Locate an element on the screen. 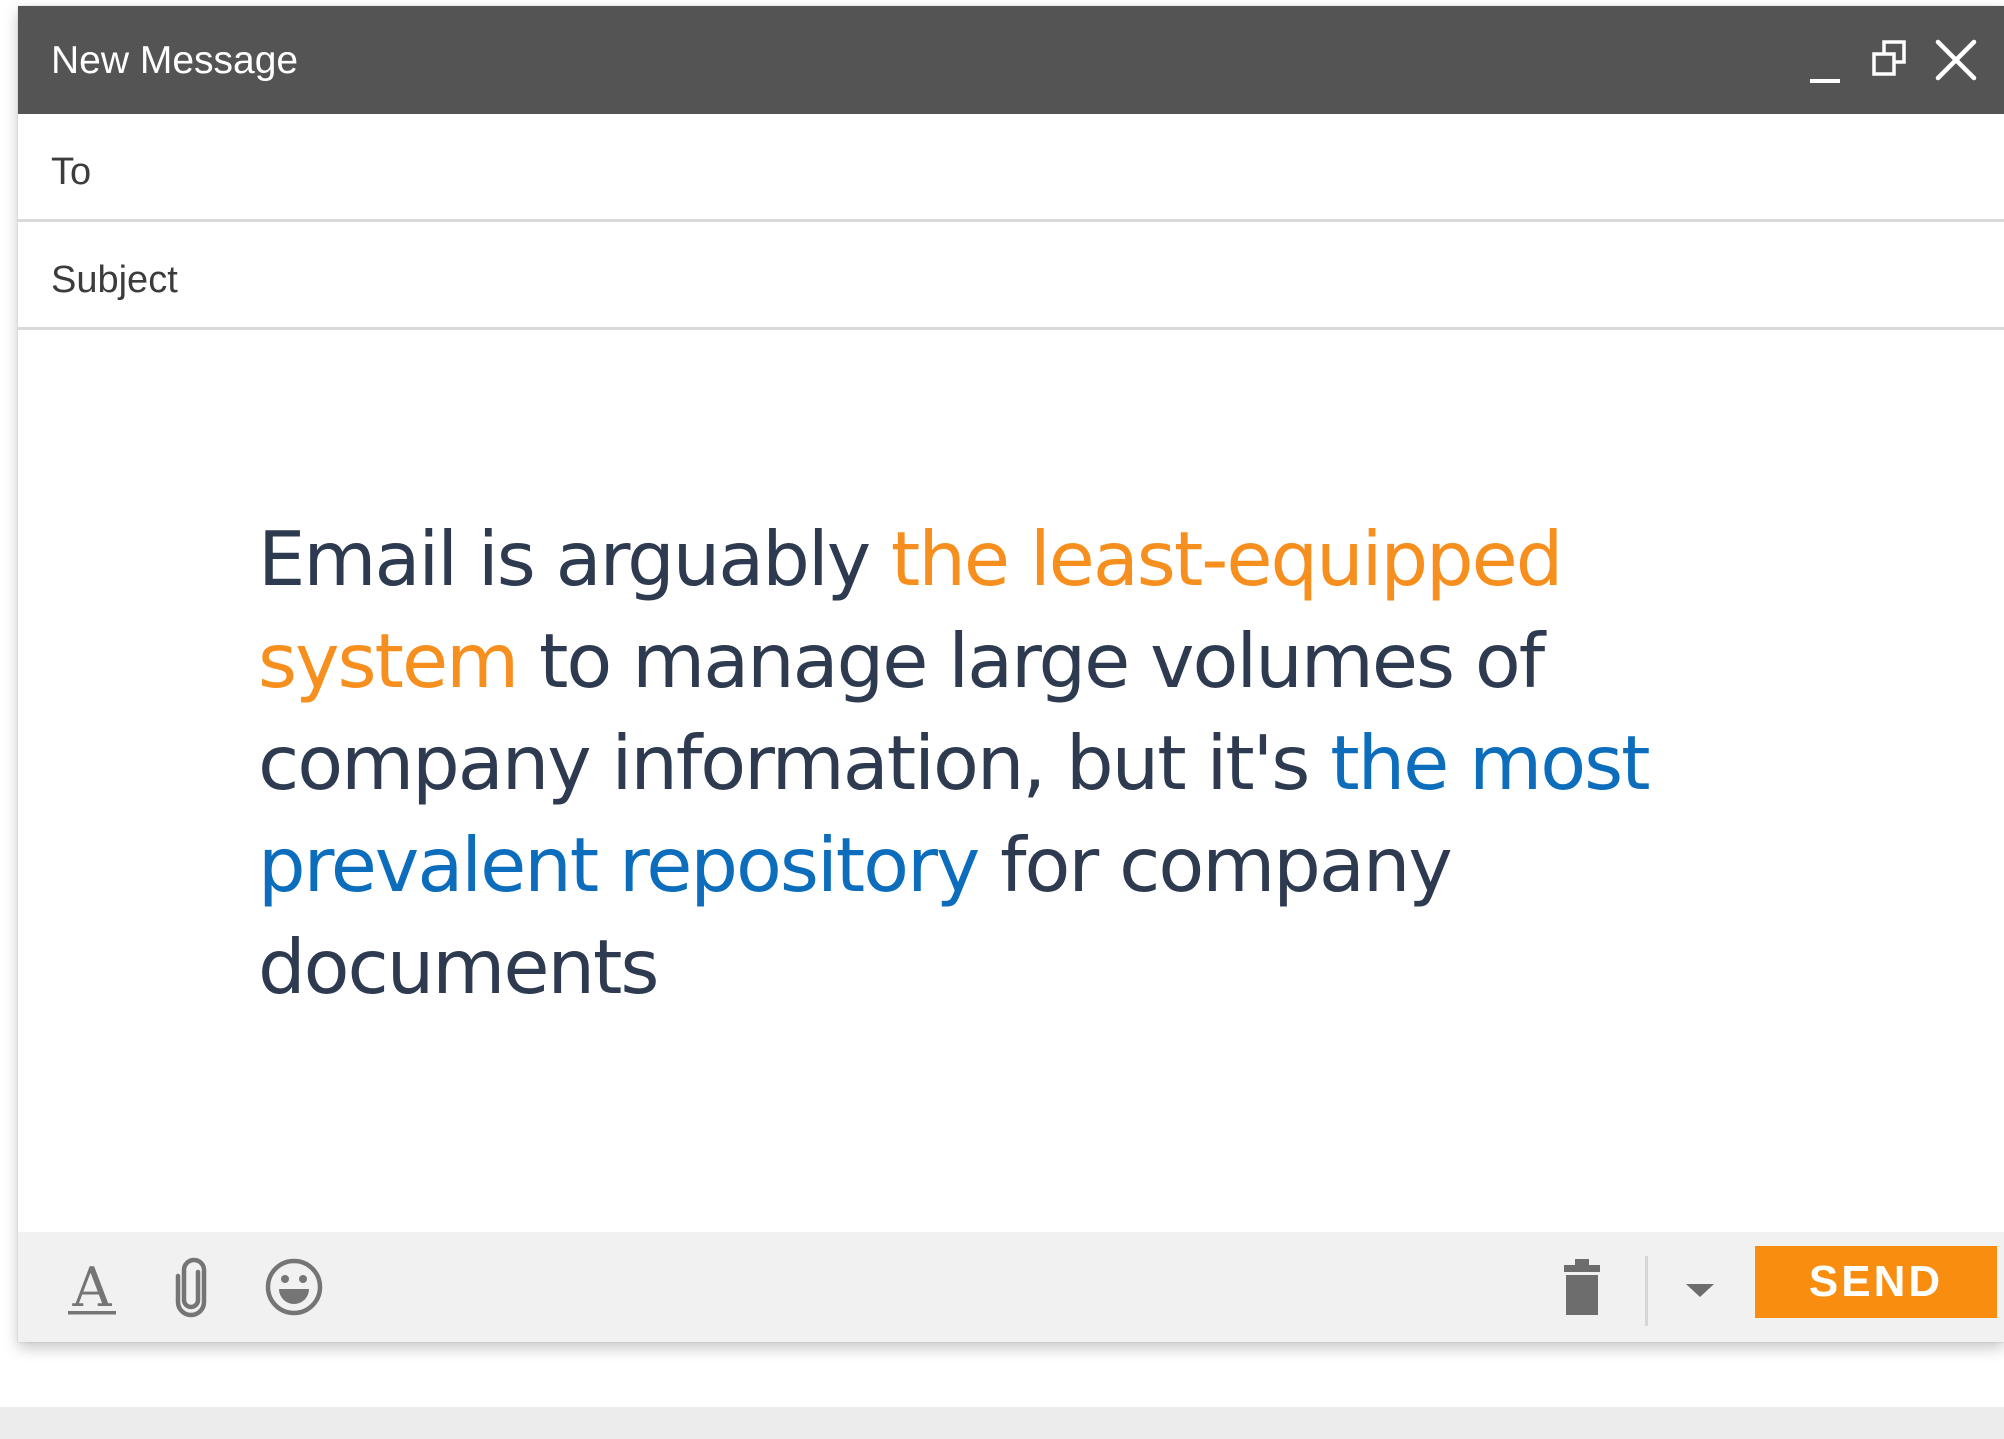 Image resolution: width=2004 pixels, height=1439 pixels. window-controls is located at coordinates (1894, 60).